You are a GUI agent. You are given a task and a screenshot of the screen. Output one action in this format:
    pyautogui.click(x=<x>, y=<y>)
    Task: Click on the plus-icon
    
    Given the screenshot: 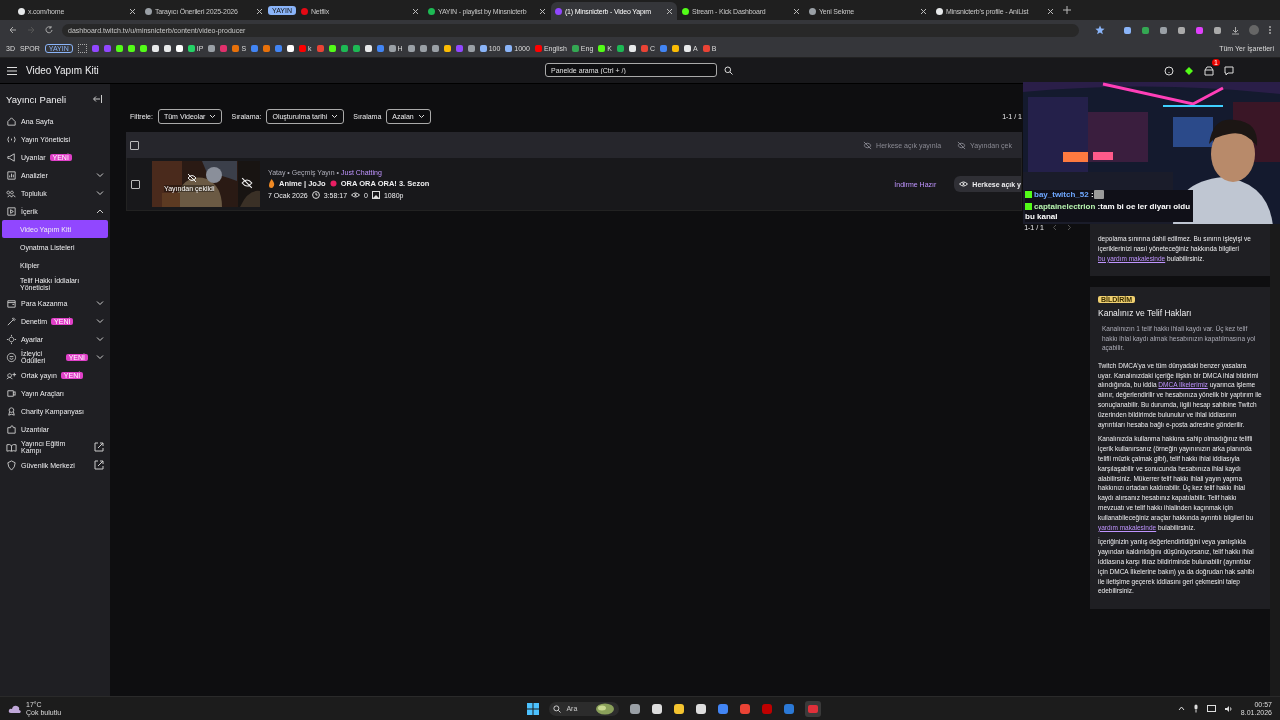 What is the action you would take?
    pyautogui.click(x=1066, y=10)
    